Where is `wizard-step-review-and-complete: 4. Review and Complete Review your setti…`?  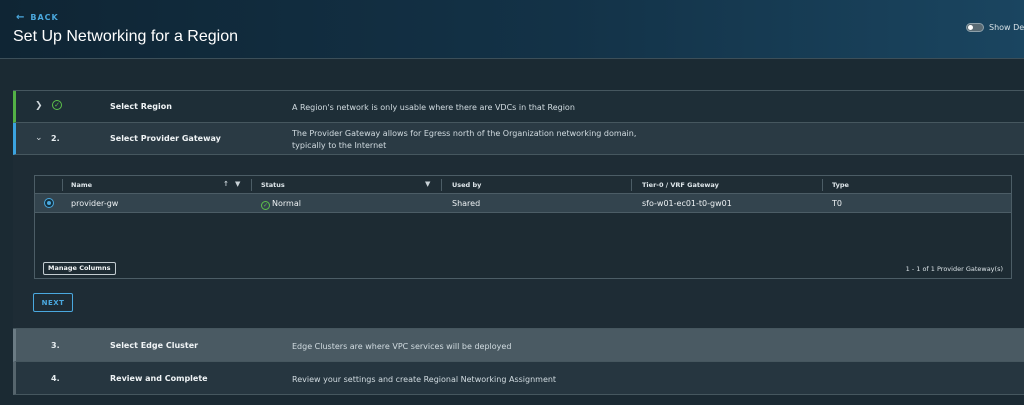 wizard-step-review-and-complete: 4. Review and Complete Review your setti… is located at coordinates (518, 378).